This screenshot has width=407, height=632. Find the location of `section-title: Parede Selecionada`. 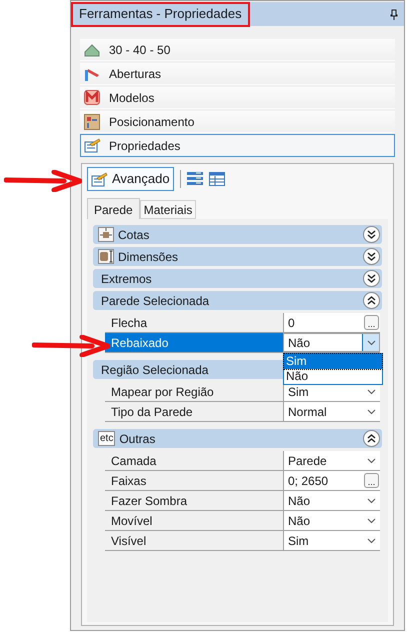

section-title: Parede Selecionada is located at coordinates (155, 301).